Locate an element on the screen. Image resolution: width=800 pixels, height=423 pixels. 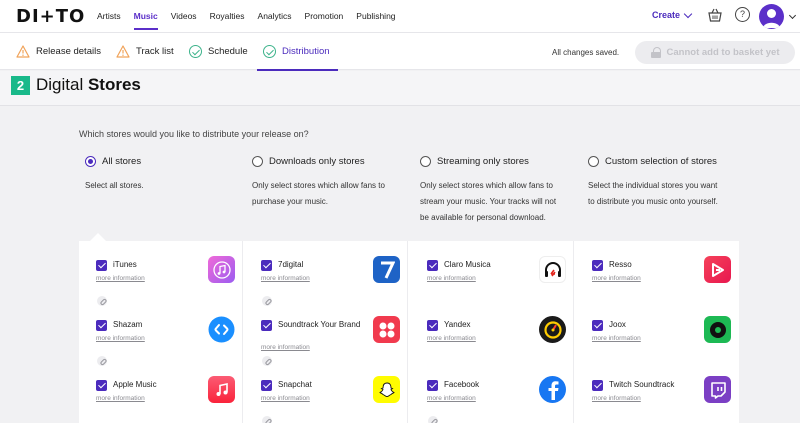
store-7digital: 7digital more information is located at coordinates (336, 287).